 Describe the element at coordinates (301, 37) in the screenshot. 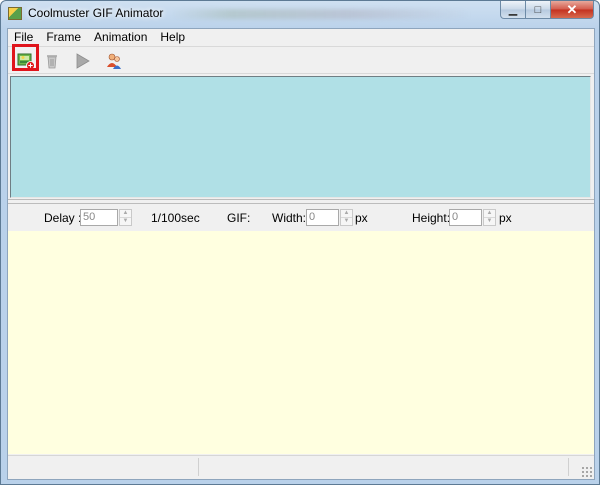

I see `menu-bar: File Frame Animation Help` at that location.